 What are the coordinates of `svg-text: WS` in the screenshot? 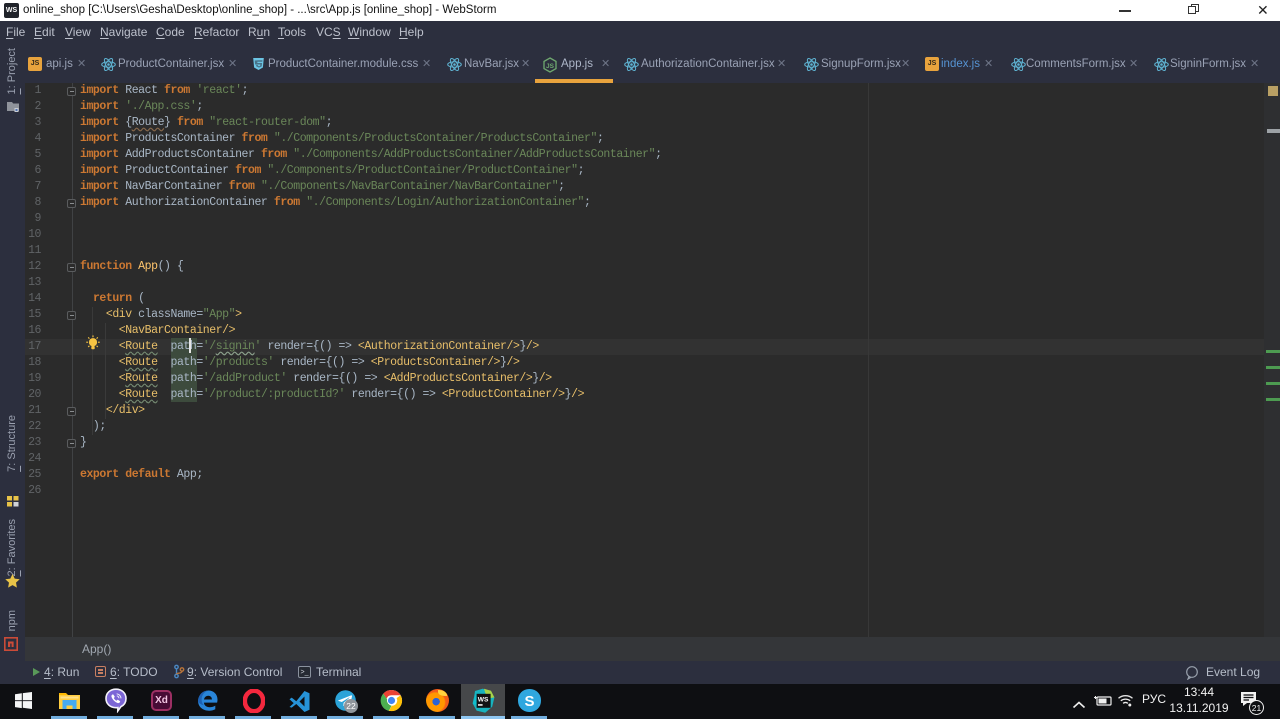 It's located at (483, 699).